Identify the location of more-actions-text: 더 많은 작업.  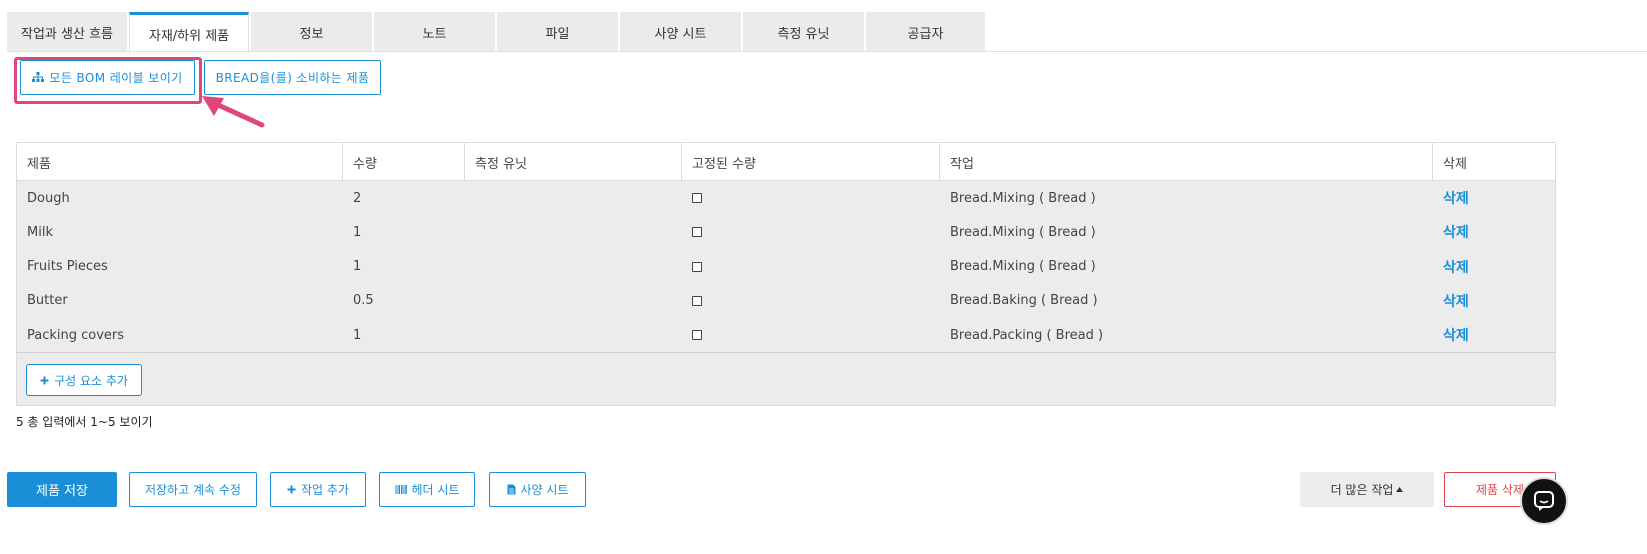
(1362, 490).